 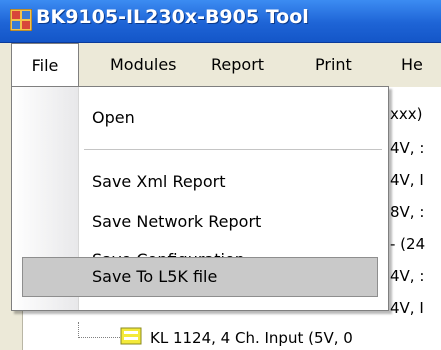 What do you see at coordinates (406, 114) in the screenshot?
I see `tree-node-text: xxx)` at bounding box center [406, 114].